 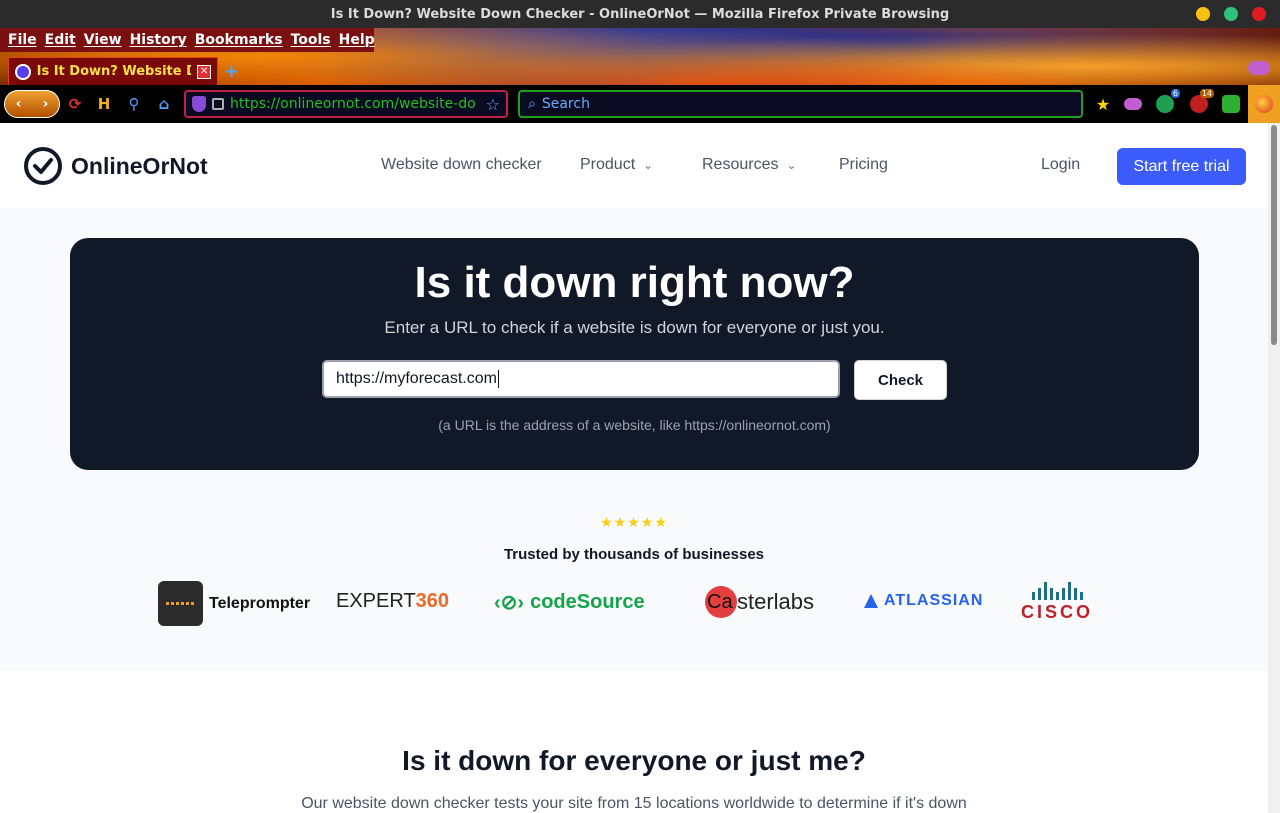 I want to click on brand-label: codeSource, so click(x=587, y=602).